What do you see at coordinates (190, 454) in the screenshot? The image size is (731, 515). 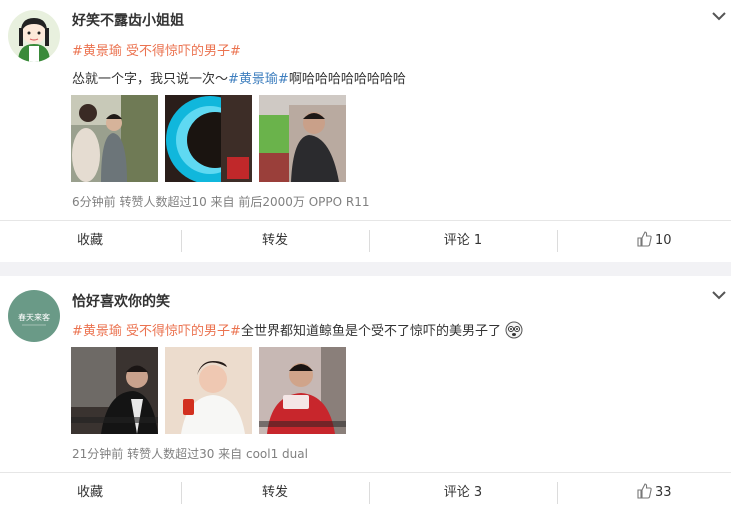 I see `post-meta: 21分钟前 转赞人数超过30 来自 cool1 dual` at bounding box center [190, 454].